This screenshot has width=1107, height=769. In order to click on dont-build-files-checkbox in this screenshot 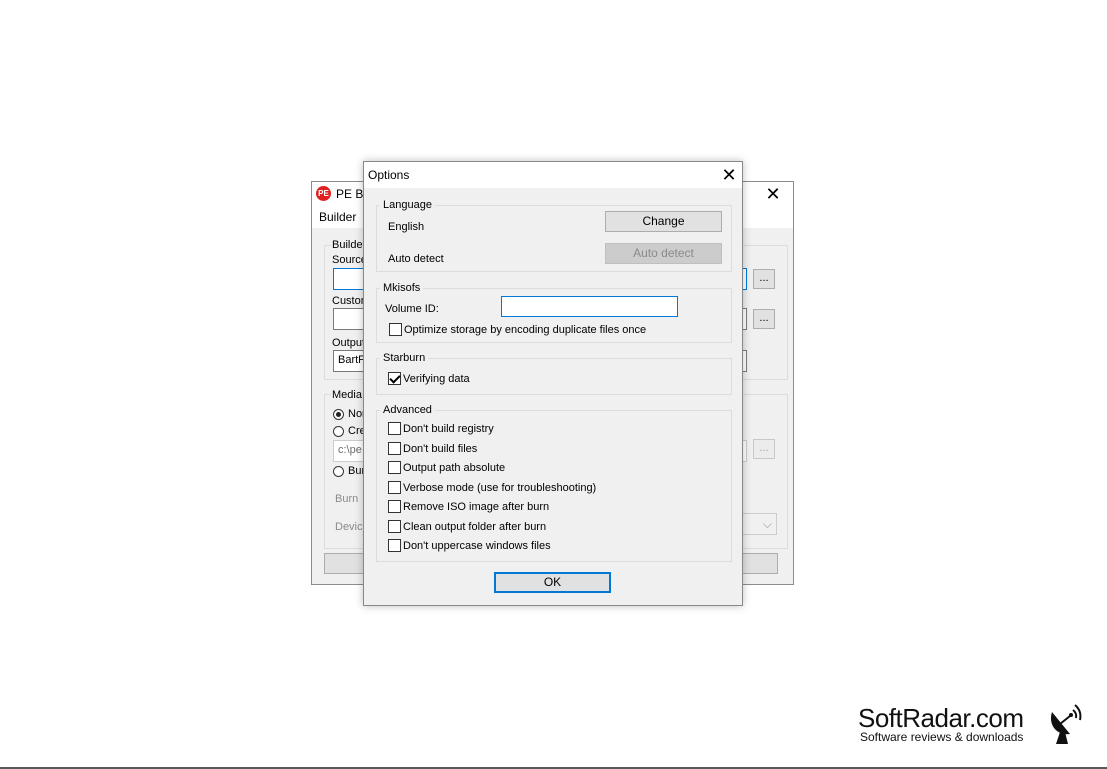, I will do `click(394, 448)`.